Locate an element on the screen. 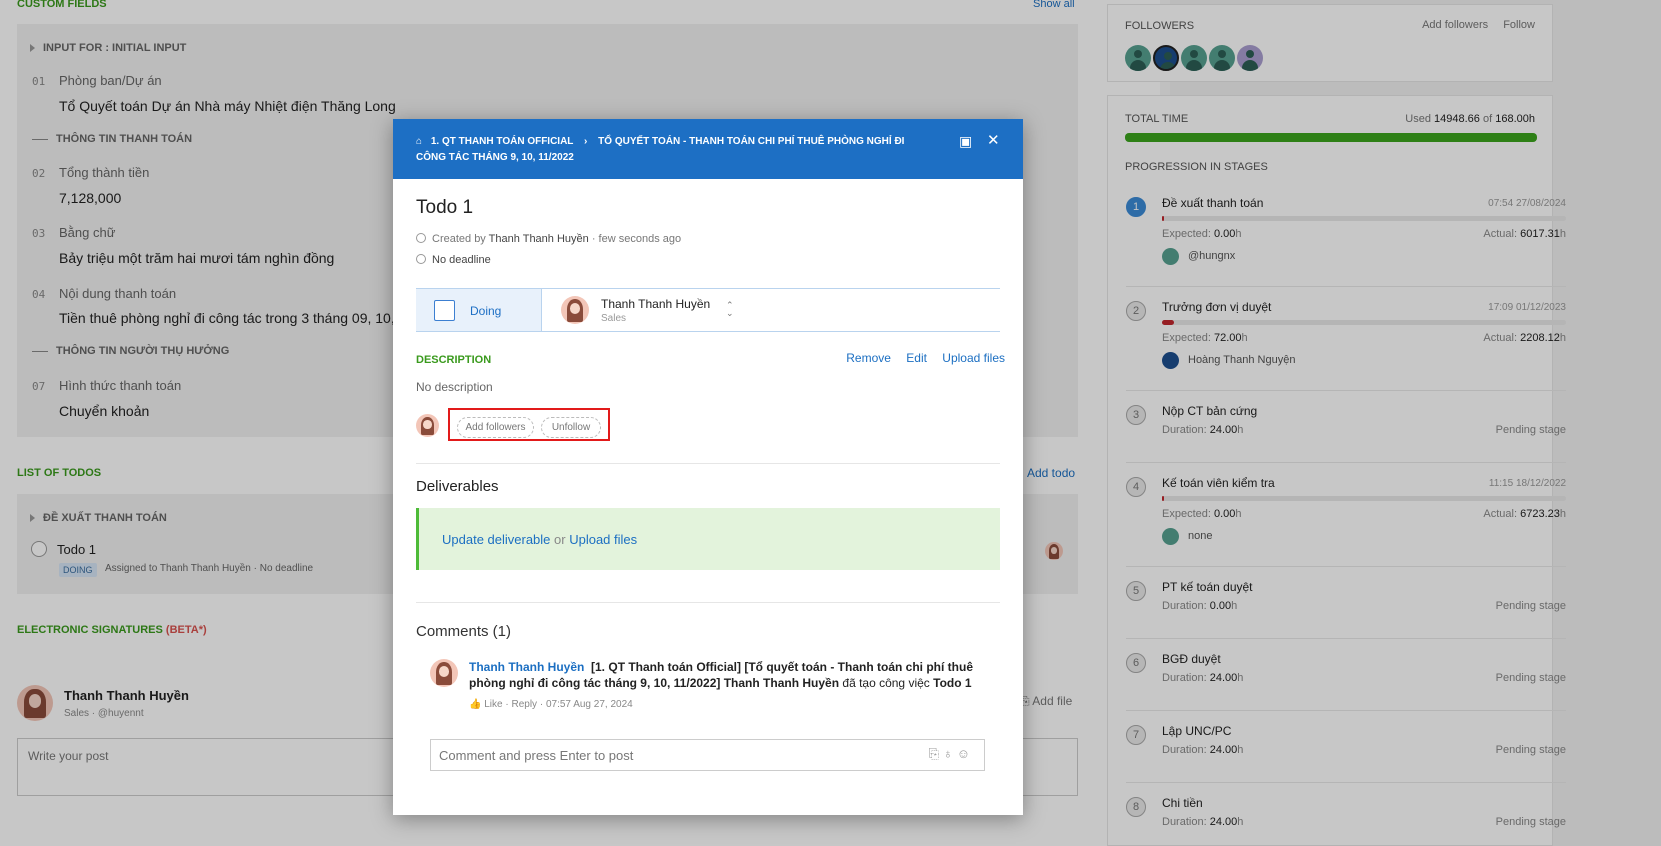  comment-input-icons: ⎘♁☺ is located at coordinates (951, 754).